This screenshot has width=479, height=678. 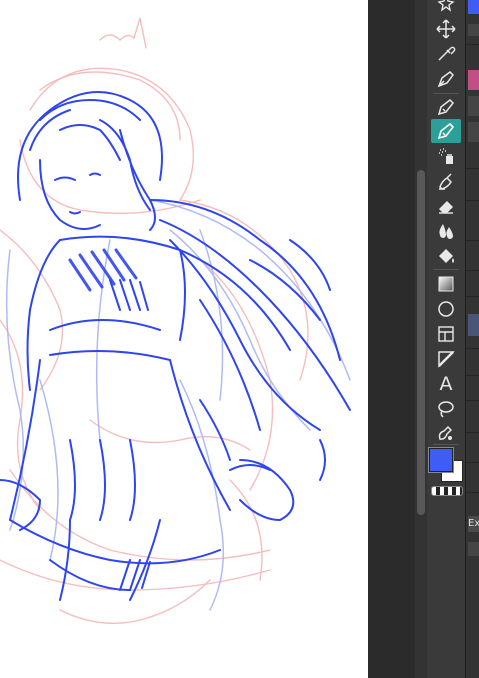 What do you see at coordinates (446, 309) in the screenshot?
I see `ellipse-icon` at bounding box center [446, 309].